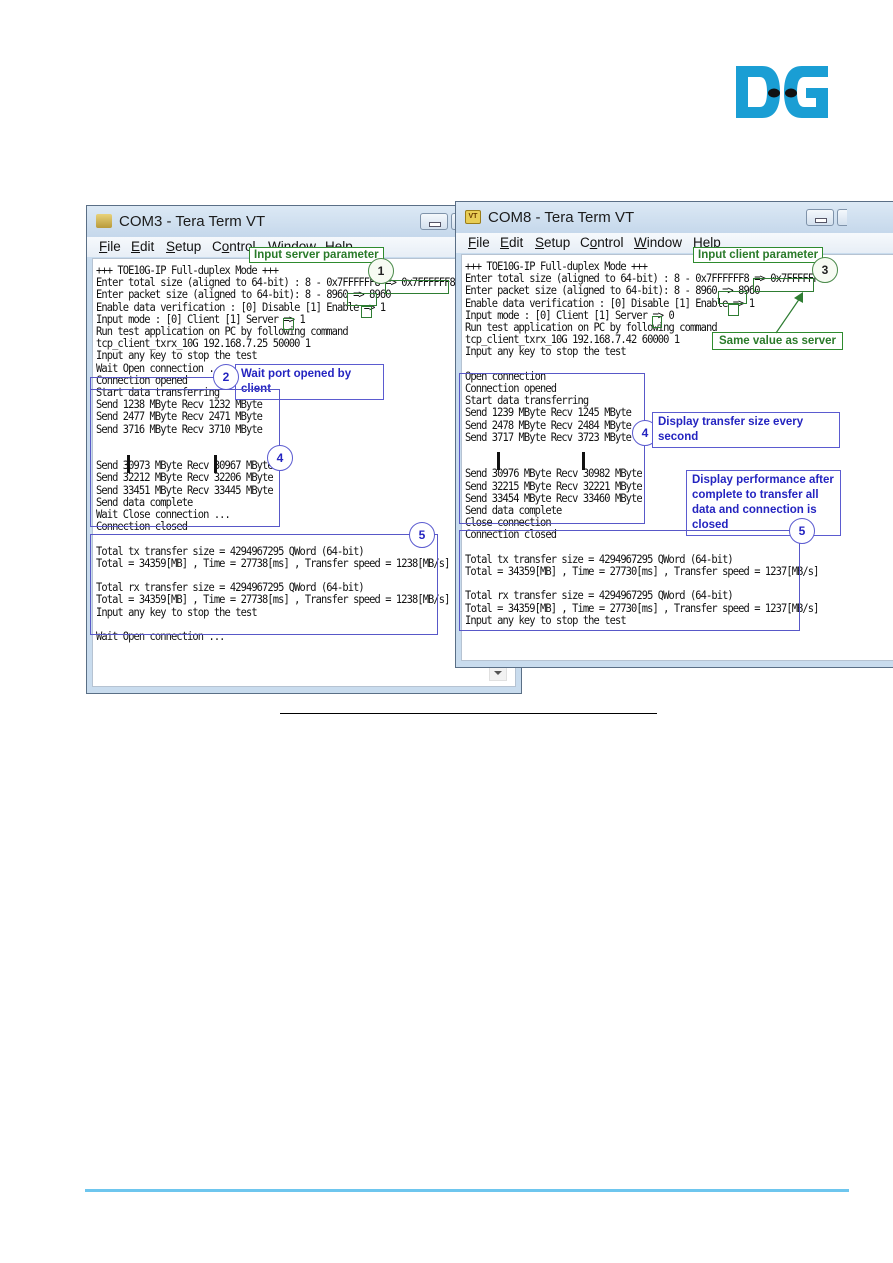 This screenshot has width=893, height=1263. I want to click on menu-bar: File Edit Setup Control Window Help, so click(674, 243).